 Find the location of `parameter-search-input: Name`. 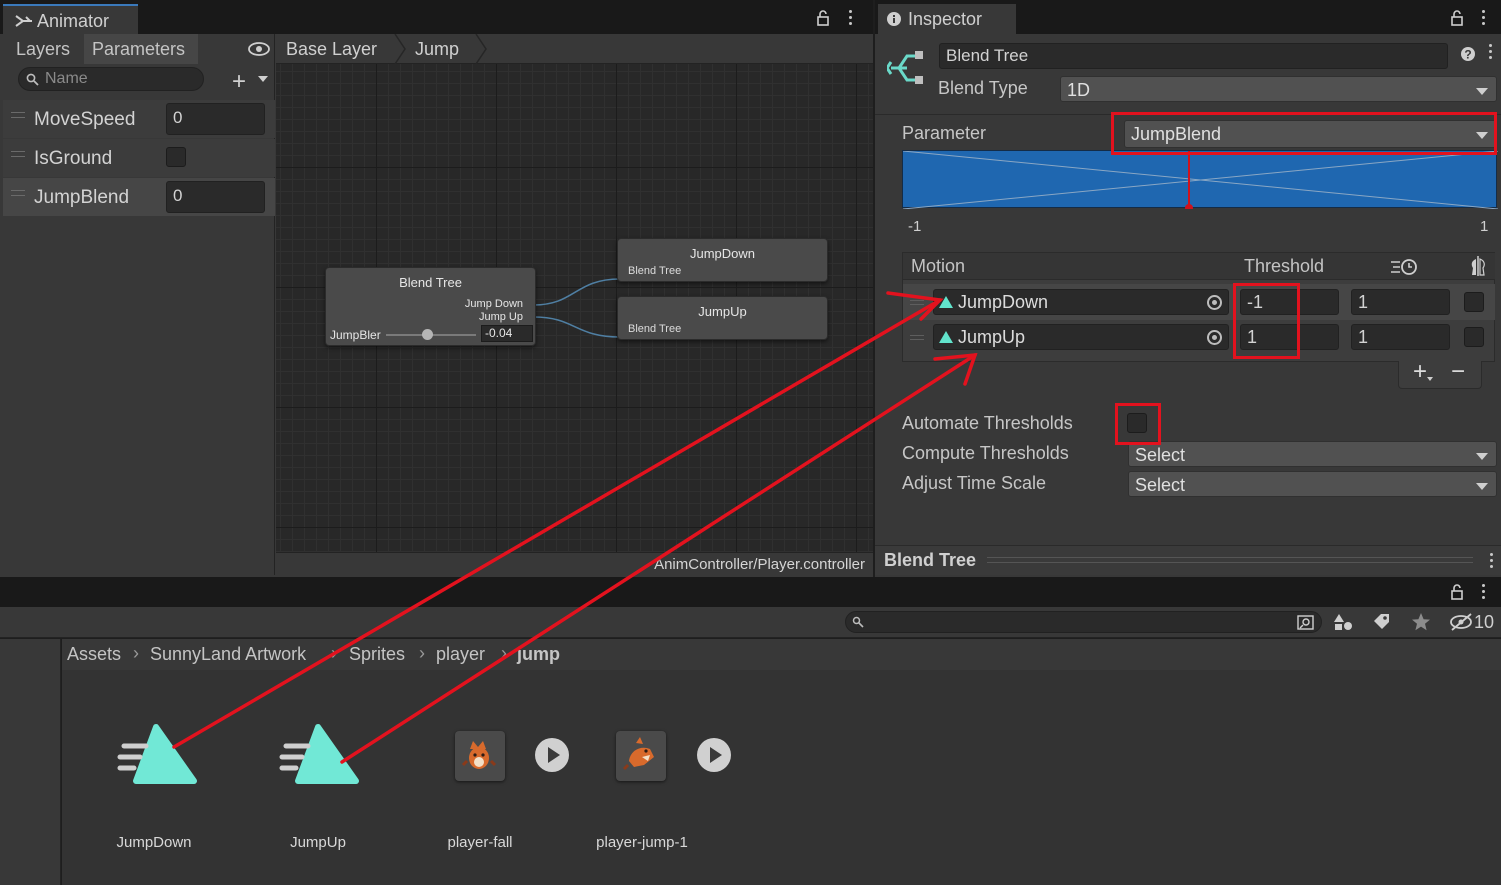

parameter-search-input: Name is located at coordinates (111, 79).